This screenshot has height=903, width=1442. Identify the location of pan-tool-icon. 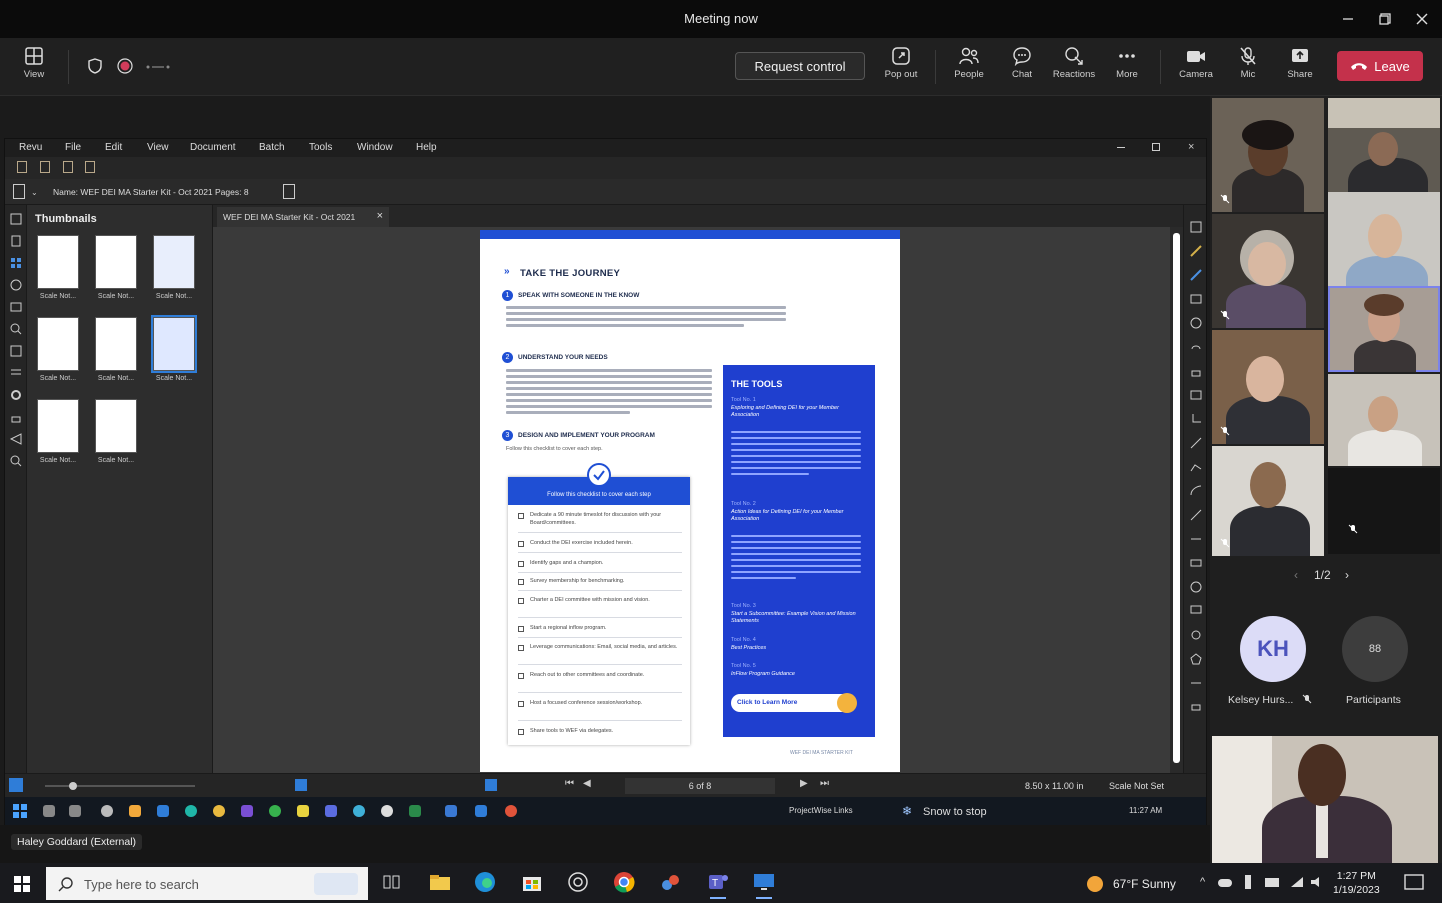
(491, 785).